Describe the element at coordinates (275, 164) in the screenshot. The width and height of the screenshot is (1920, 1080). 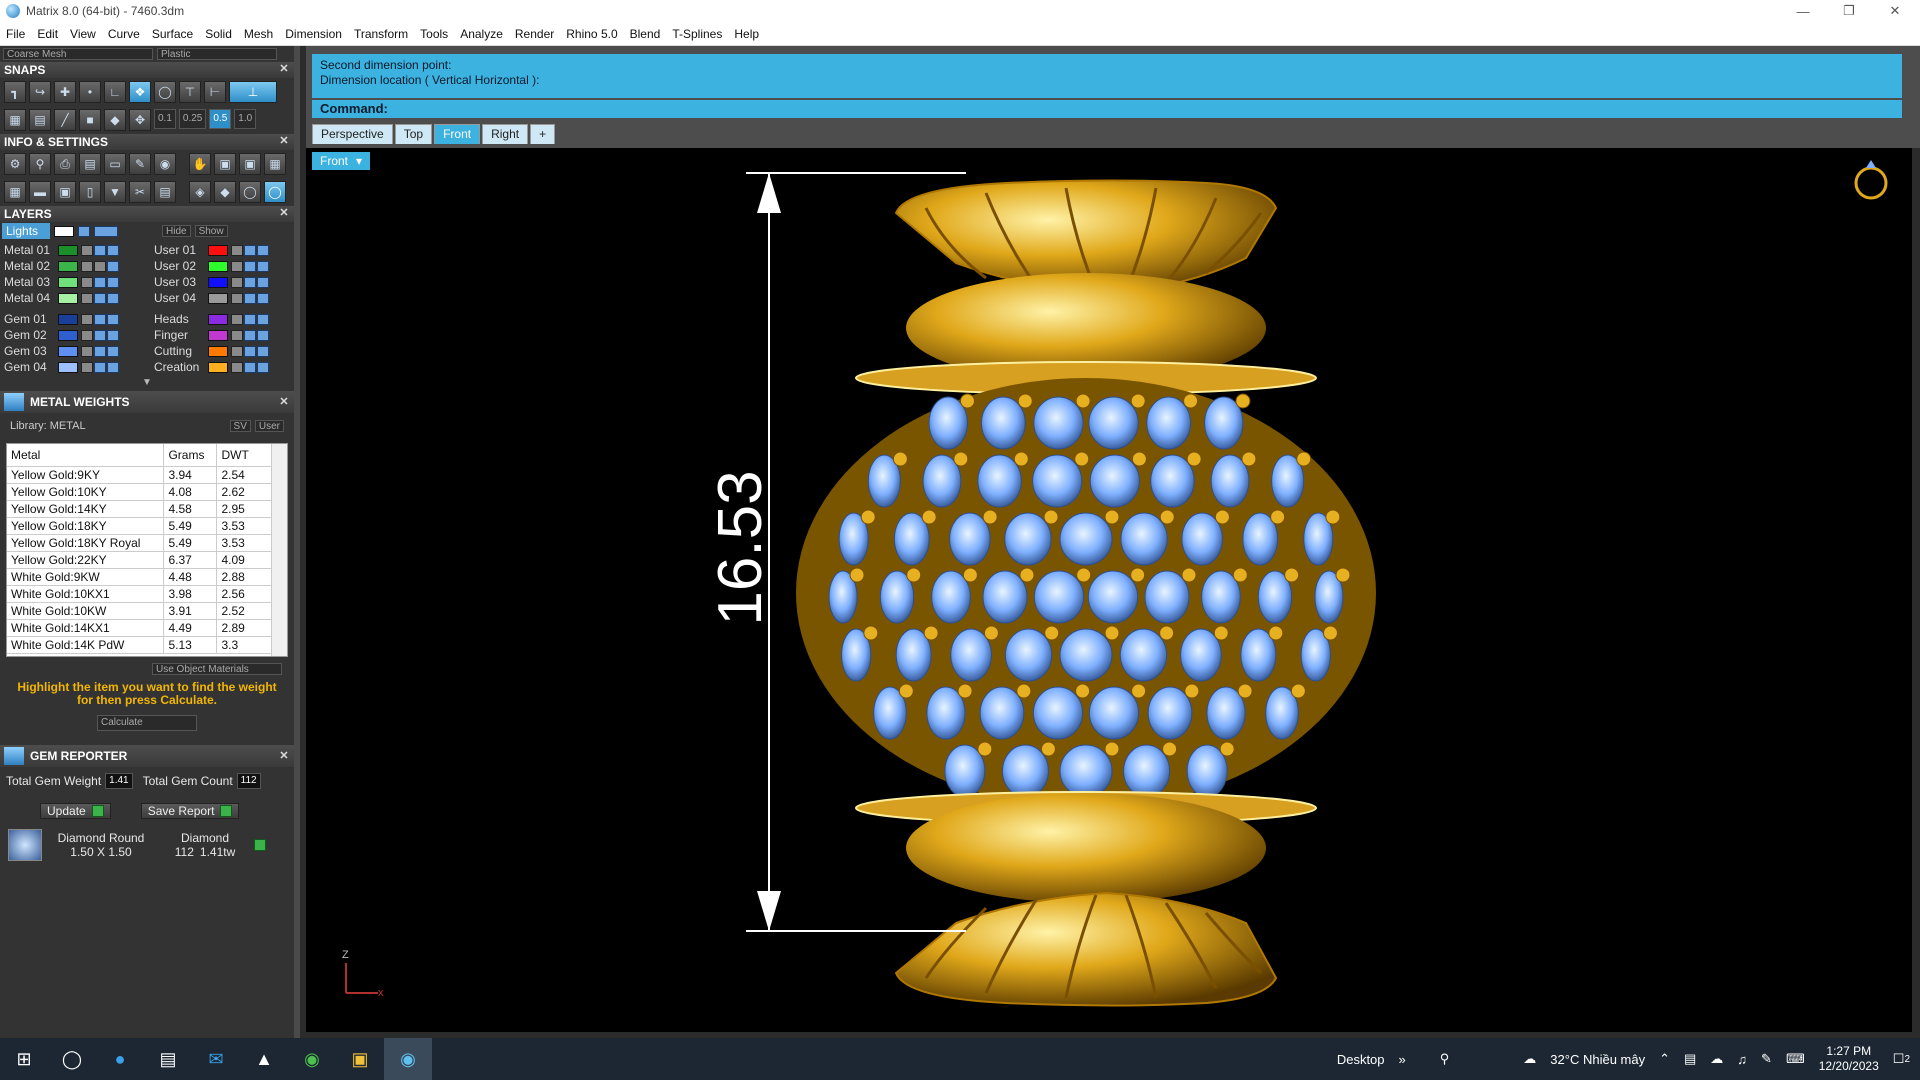
I see `table-icon: ▦` at that location.